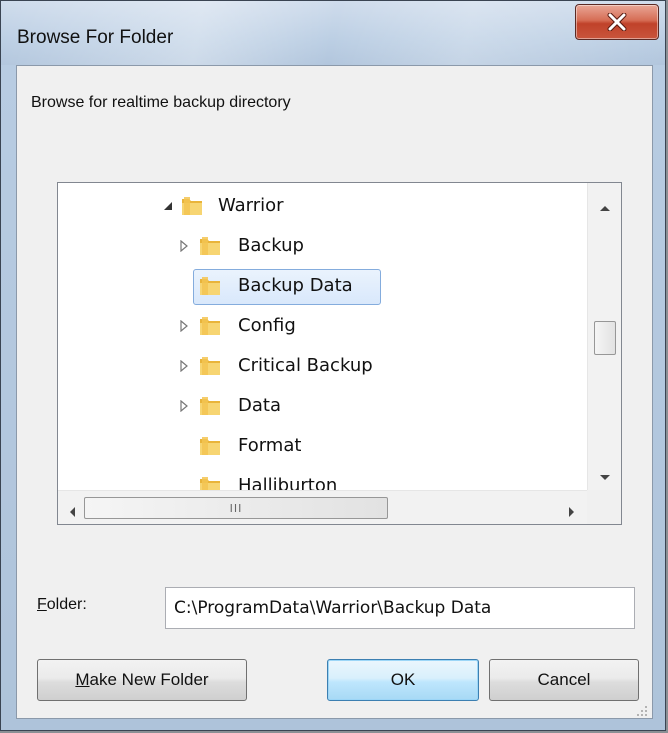 Image resolution: width=668 pixels, height=733 pixels. I want to click on scroll-down-arrow-icon, so click(605, 476).